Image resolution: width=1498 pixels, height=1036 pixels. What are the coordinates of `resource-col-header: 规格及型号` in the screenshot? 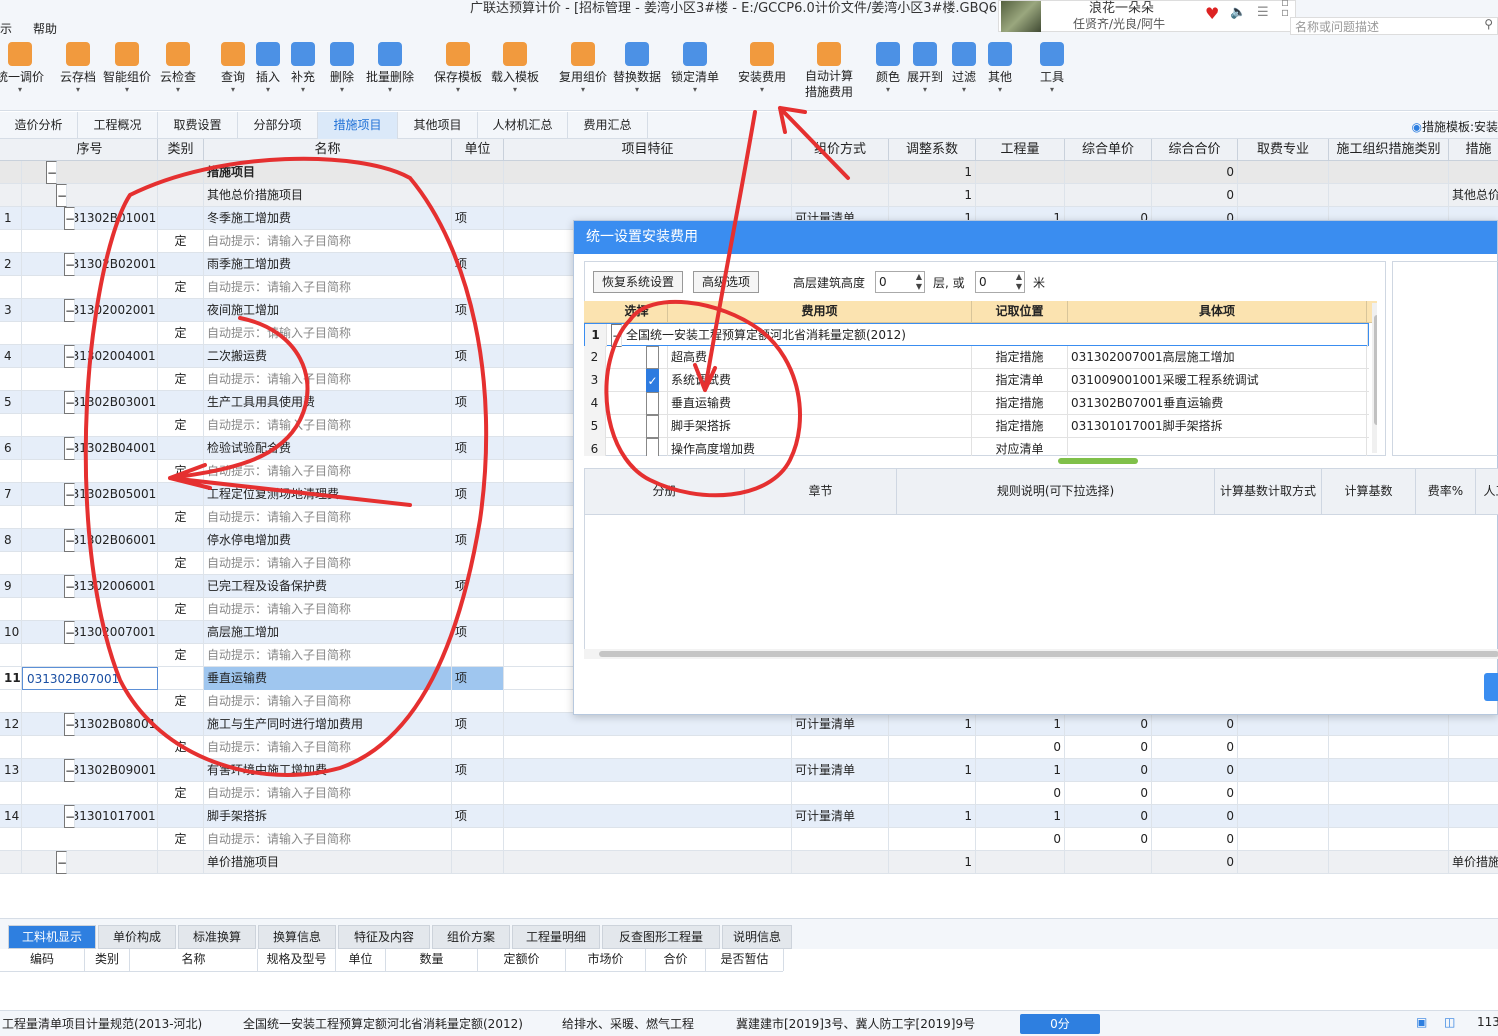 It's located at (297, 960).